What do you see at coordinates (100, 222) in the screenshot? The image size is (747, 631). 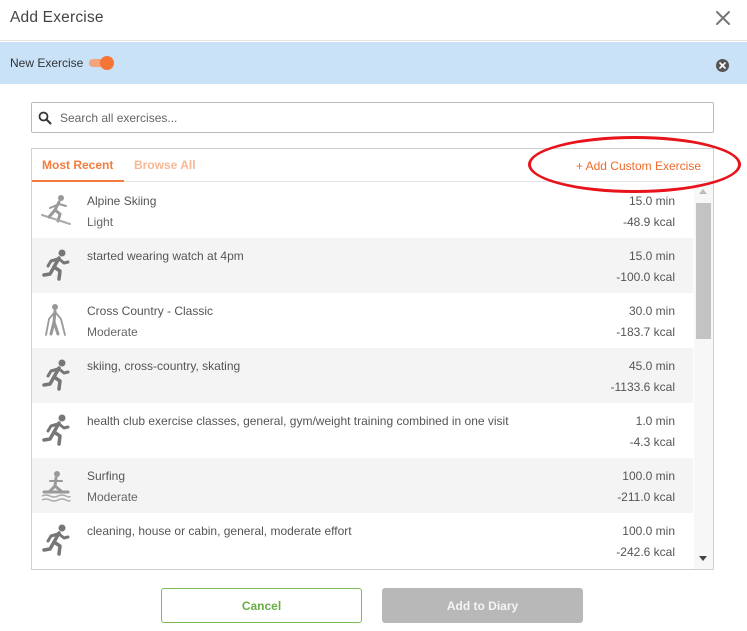 I see `exercise-intensity: Light` at bounding box center [100, 222].